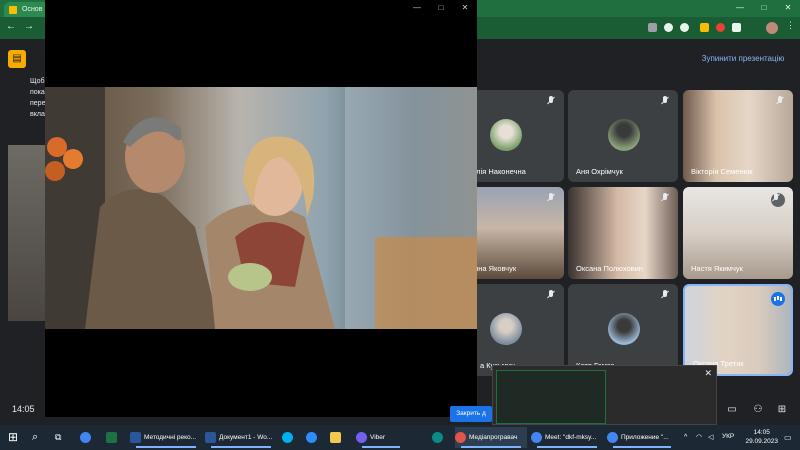 This screenshot has width=800, height=450. I want to click on meeting-time: 14:05, so click(23, 409).